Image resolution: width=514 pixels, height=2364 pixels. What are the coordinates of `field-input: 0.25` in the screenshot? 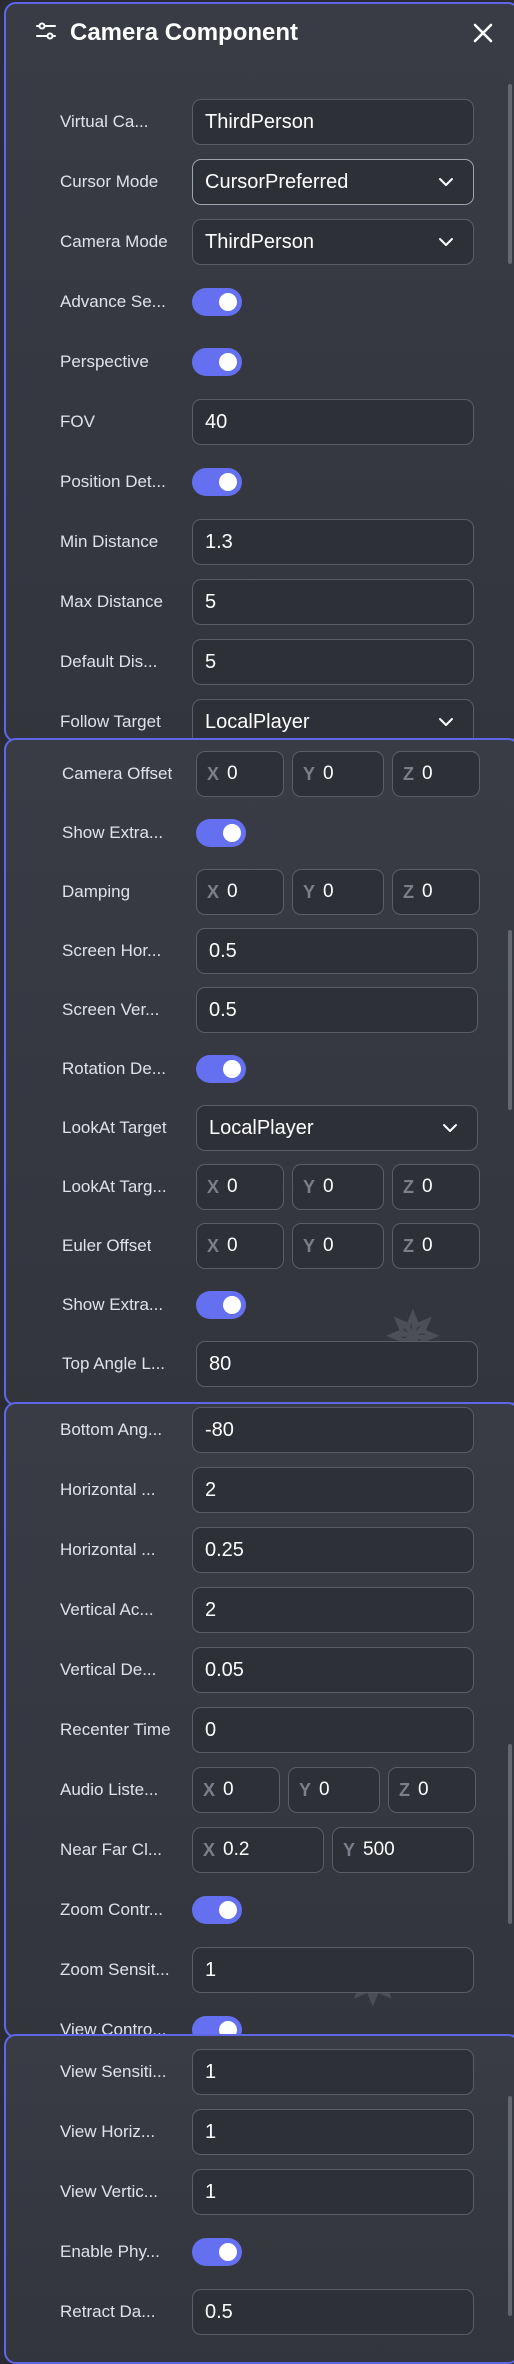 It's located at (333, 1550).